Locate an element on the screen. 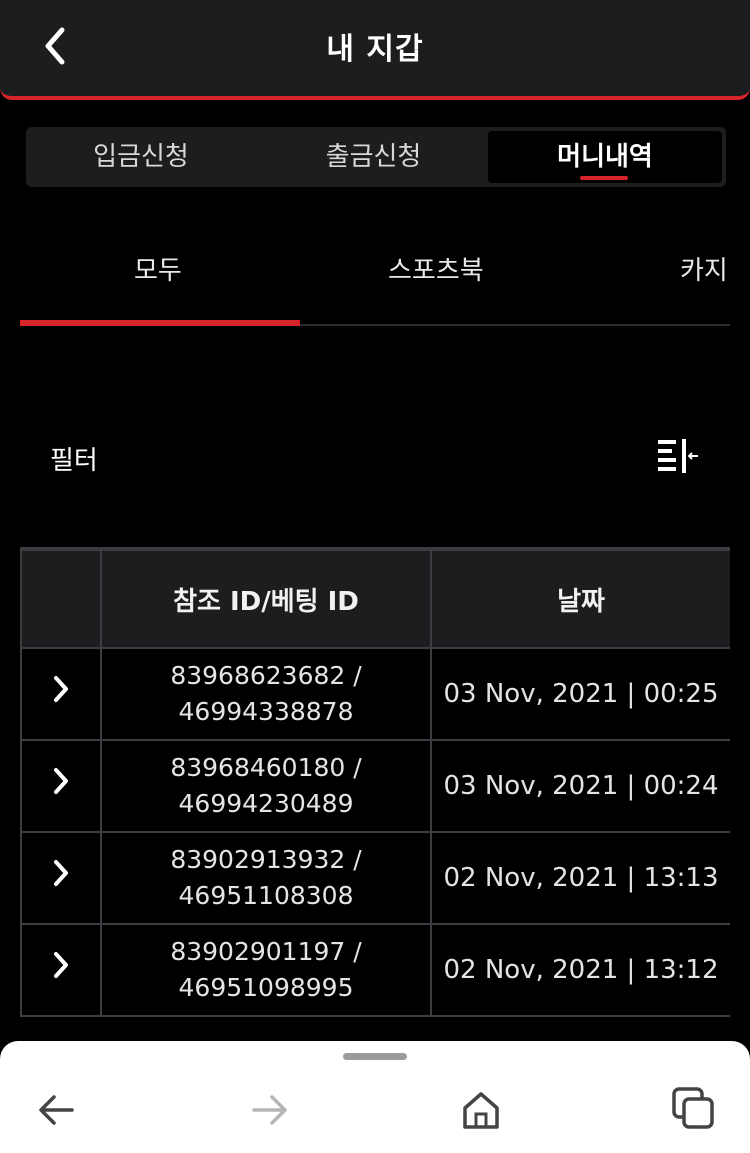 This screenshot has width=750, height=1153. arrow-forward-icon is located at coordinates (269, 1110).